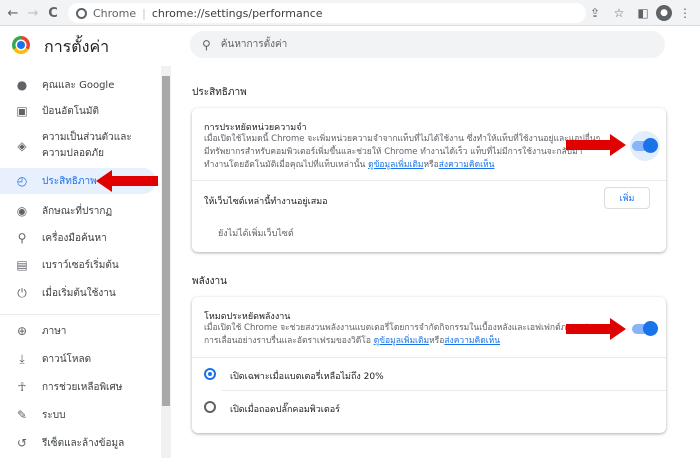 The height and width of the screenshot is (458, 700). I want to click on sidebar-item-privacy: ◈ ความเป็นส่วนตัวและความปลอดภัย, so click(78, 146).